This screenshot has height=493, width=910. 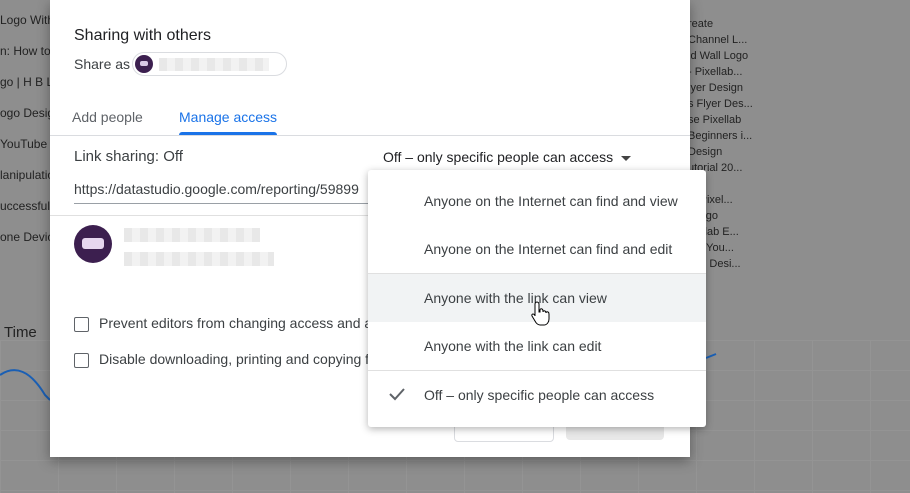 I want to click on background-time-label: Time, so click(x=20, y=332).